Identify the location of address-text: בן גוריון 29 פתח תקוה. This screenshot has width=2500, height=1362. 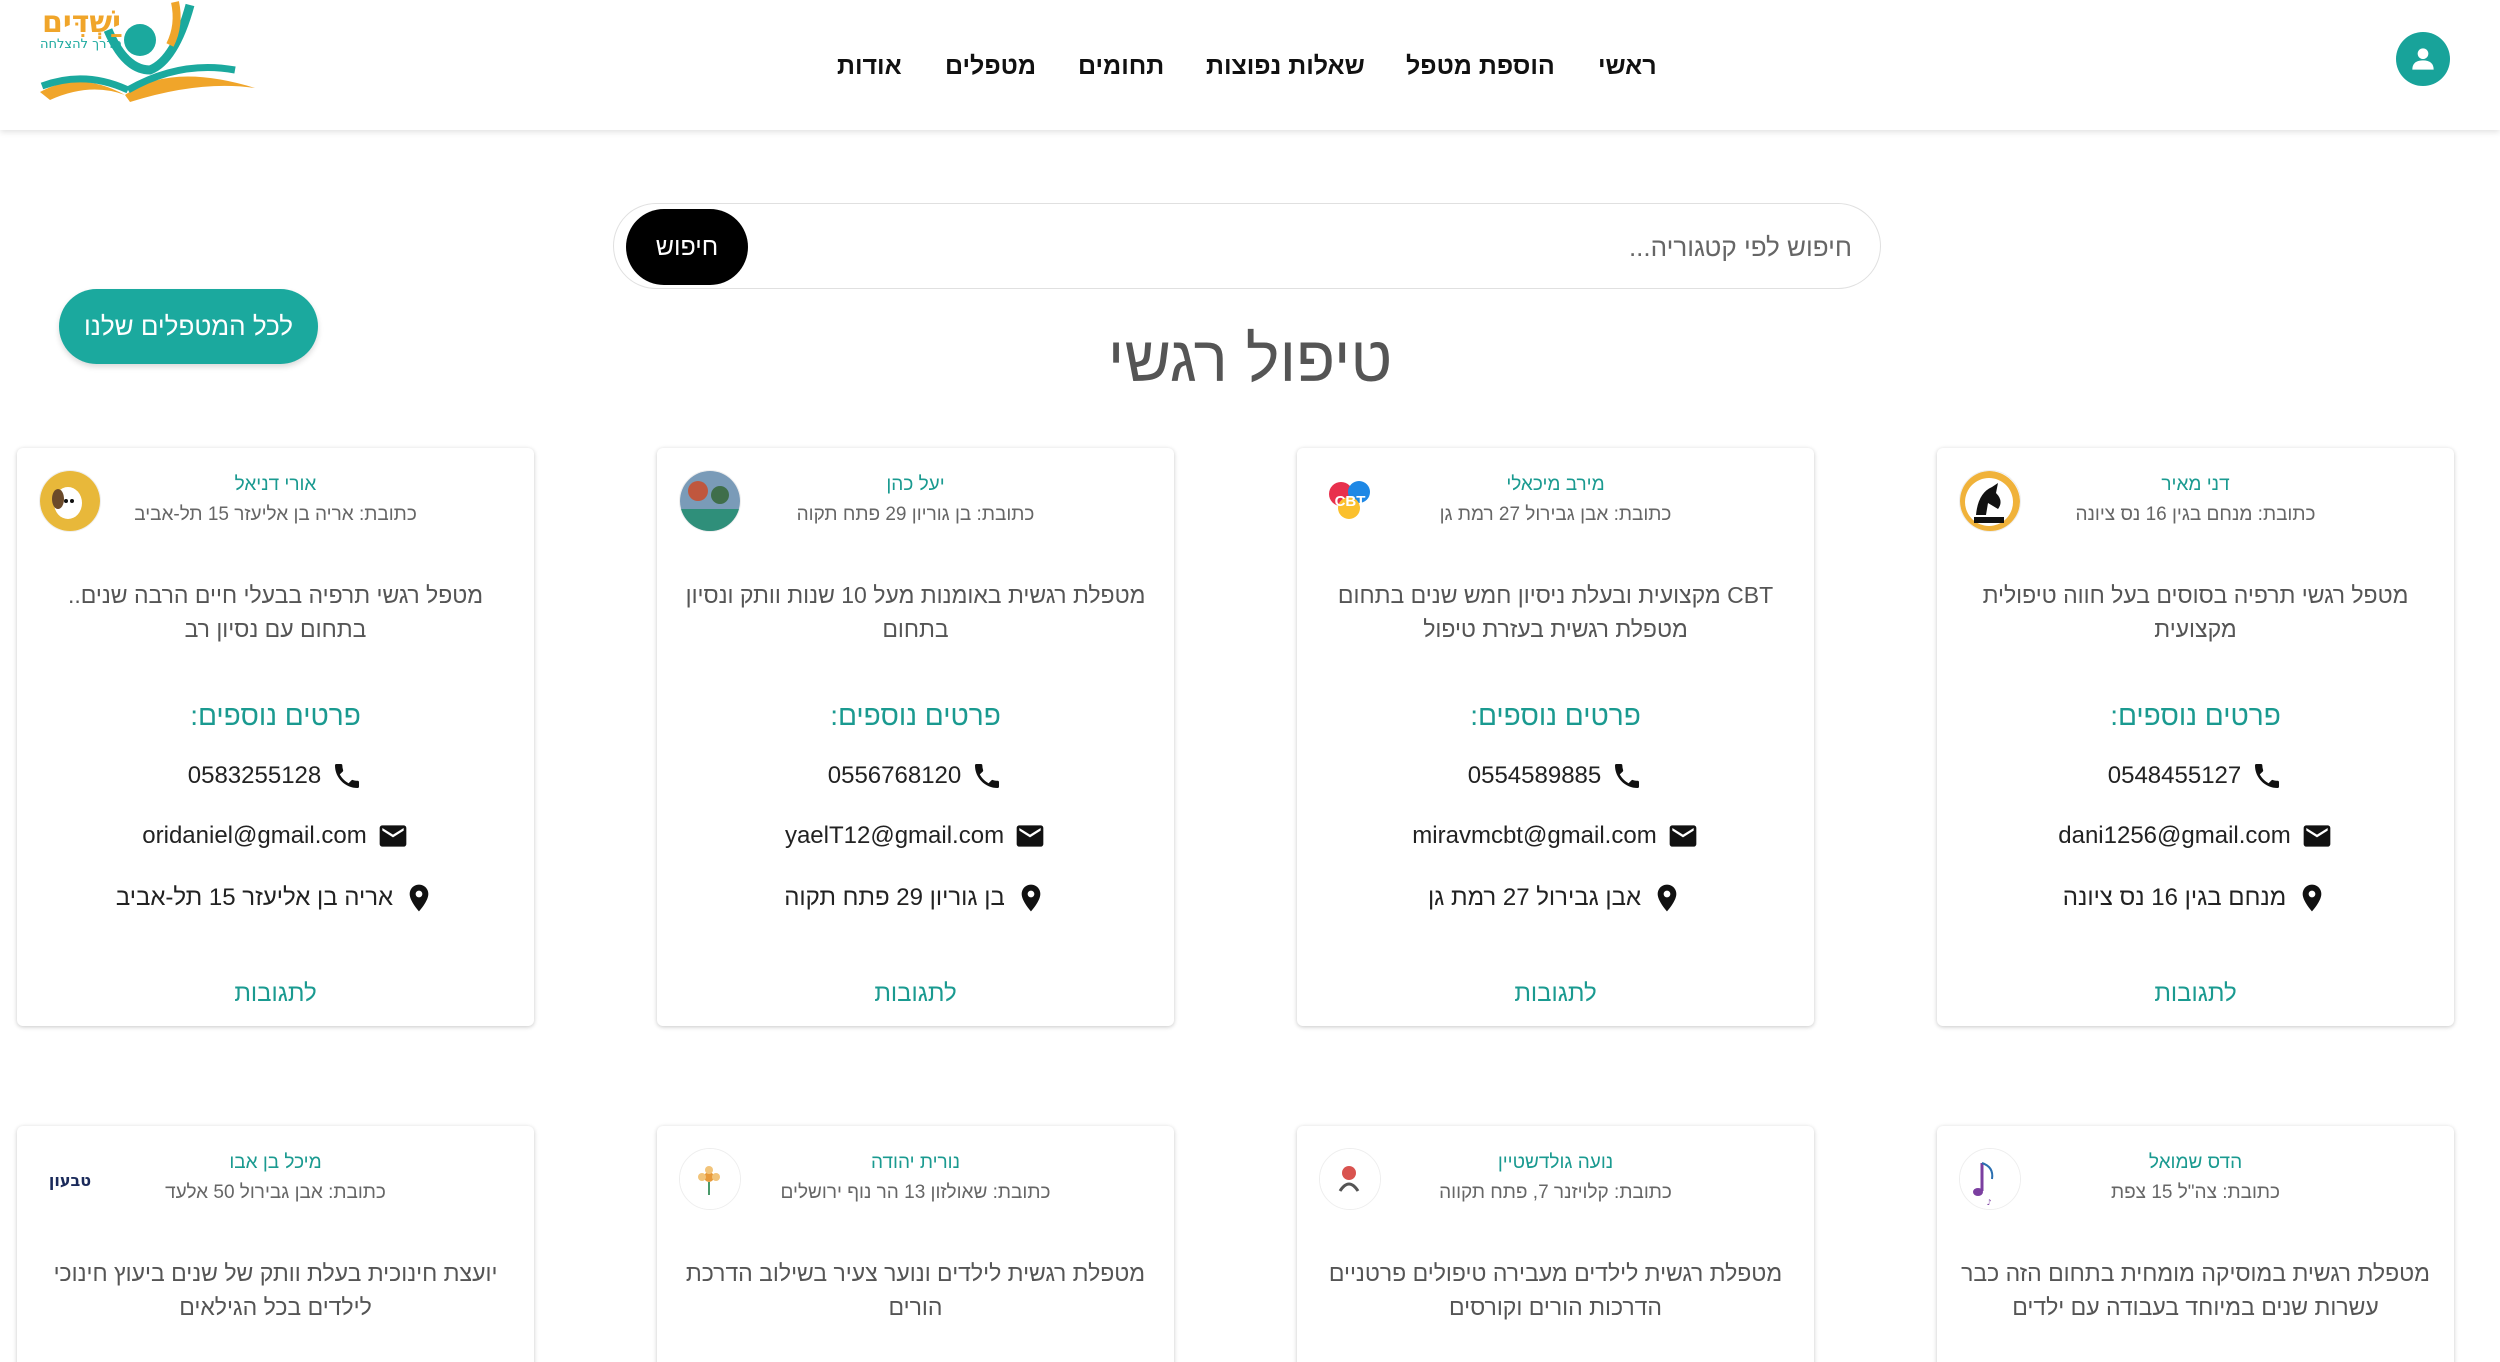
(894, 897).